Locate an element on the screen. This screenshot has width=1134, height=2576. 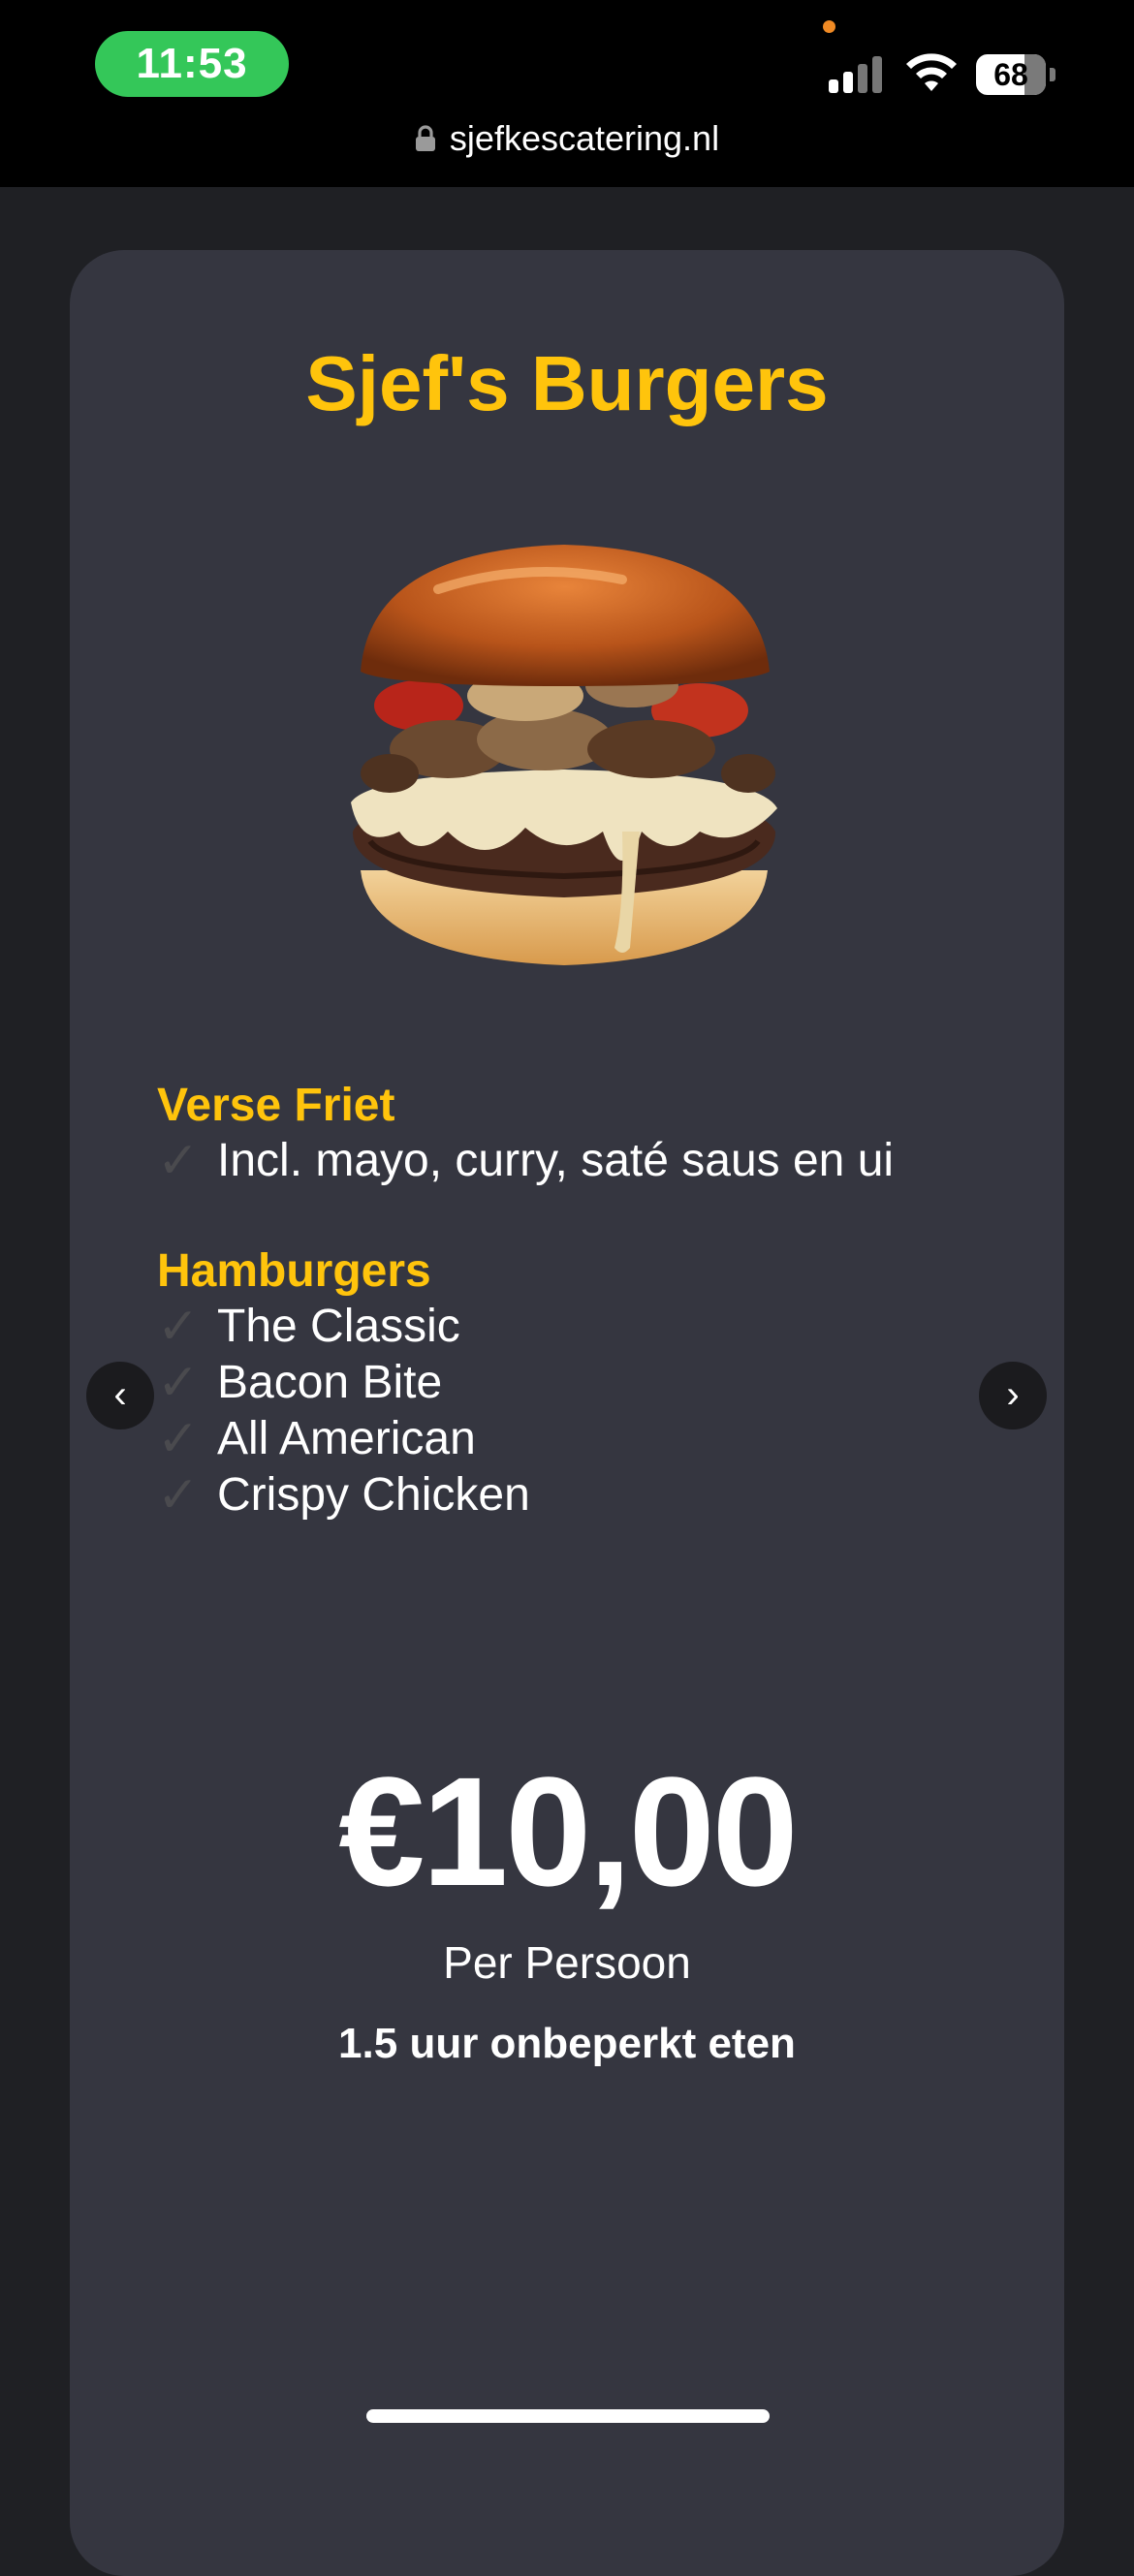
price: €10,00 is located at coordinates (568, 1831).